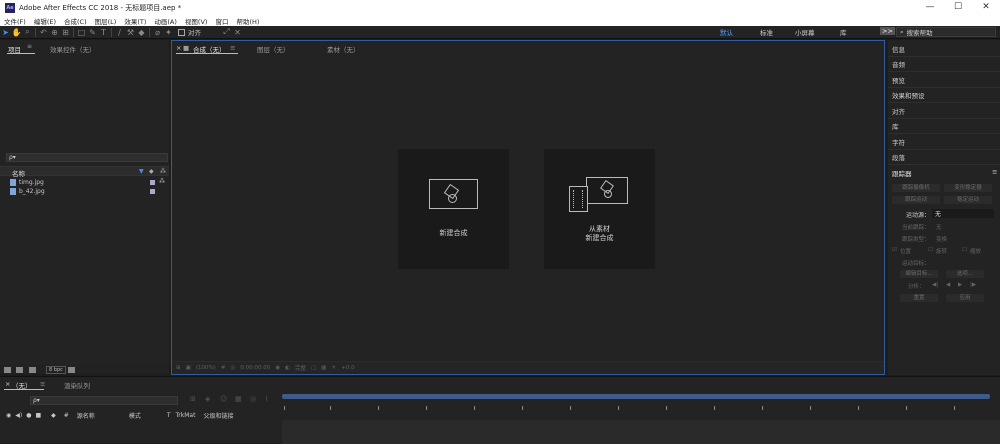 The image size is (1000, 444). What do you see at coordinates (960, 285) in the screenshot?
I see `analyze-forward-icon: ▶` at bounding box center [960, 285].